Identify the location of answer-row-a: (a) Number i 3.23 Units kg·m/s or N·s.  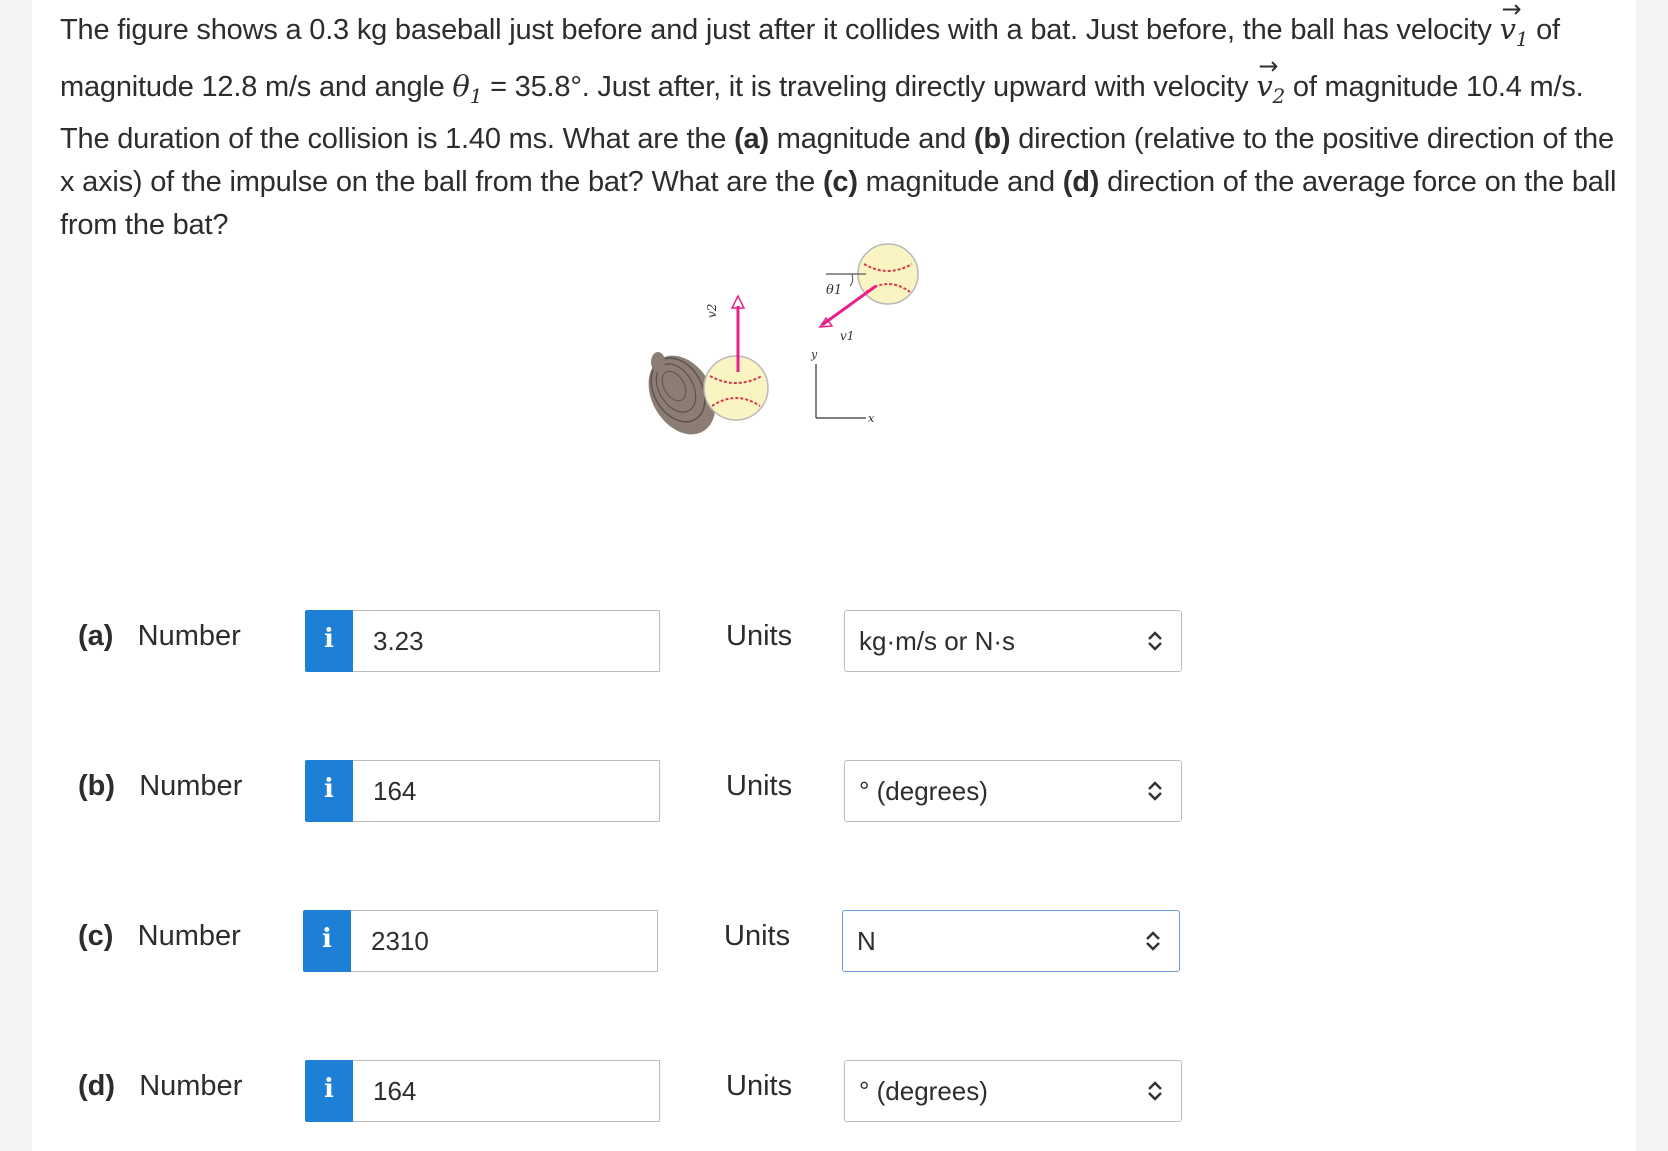
(834, 642).